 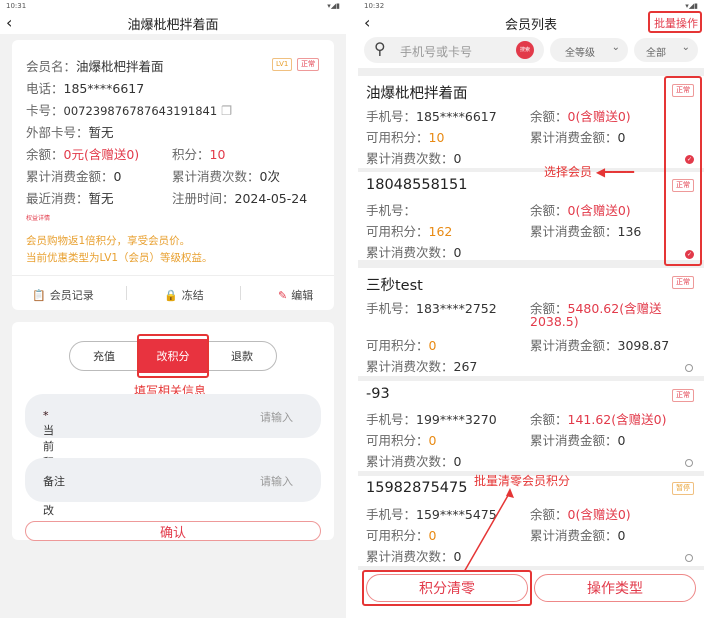 What do you see at coordinates (600, 345) in the screenshot?
I see `member-amount: 累计消费金额：3098.87` at bounding box center [600, 345].